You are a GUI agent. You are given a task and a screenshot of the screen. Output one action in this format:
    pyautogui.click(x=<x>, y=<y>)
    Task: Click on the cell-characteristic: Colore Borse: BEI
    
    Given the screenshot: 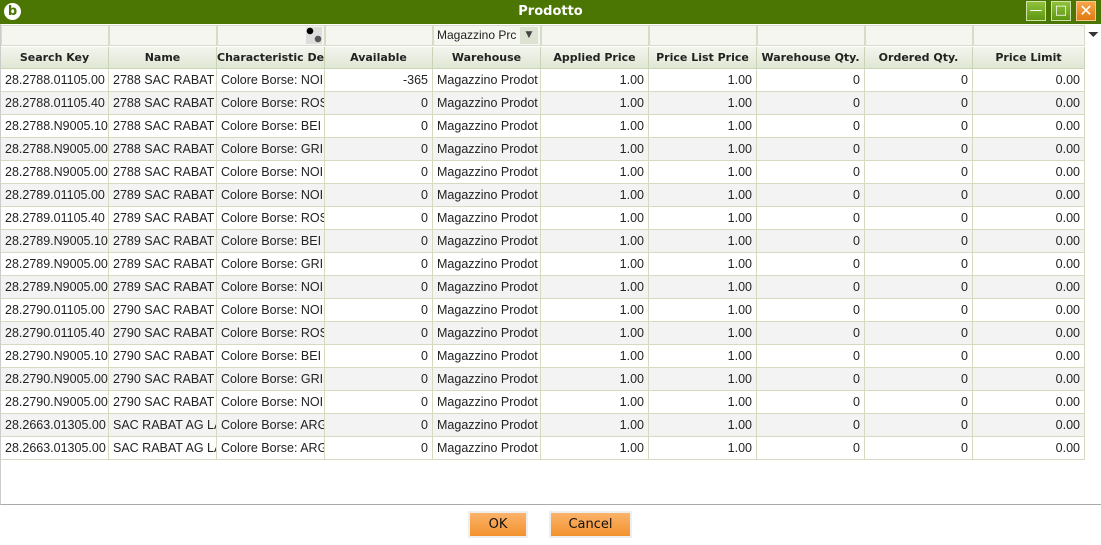 What is the action you would take?
    pyautogui.click(x=271, y=241)
    